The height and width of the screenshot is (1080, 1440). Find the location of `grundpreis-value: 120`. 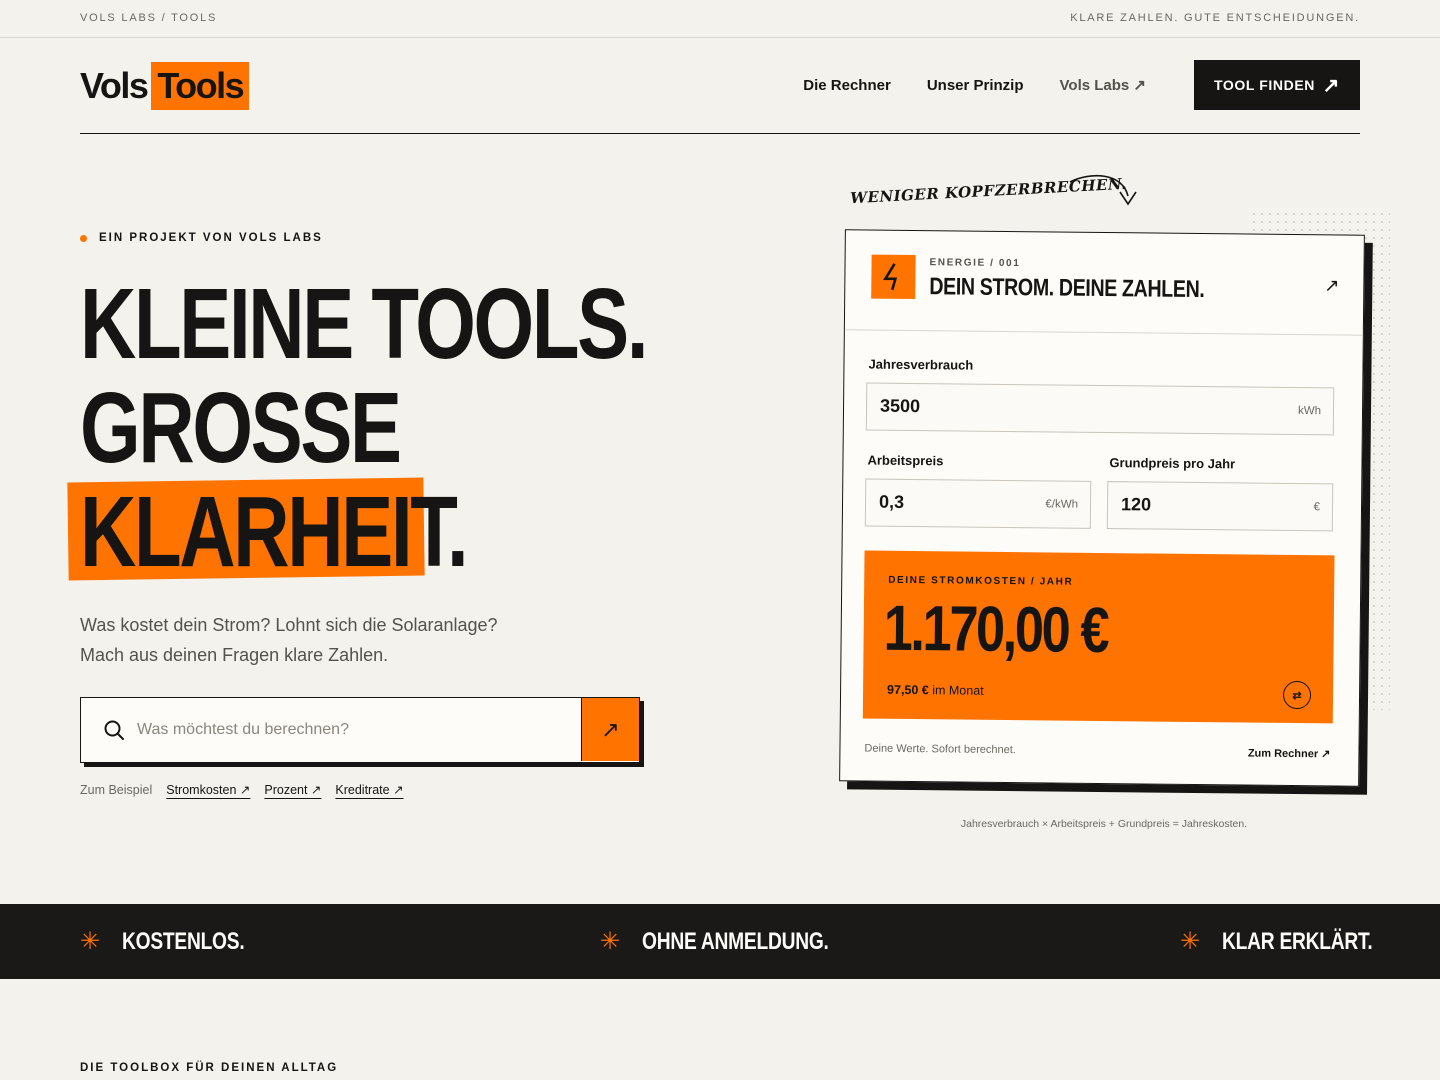

grundpreis-value: 120 is located at coordinates (1136, 504).